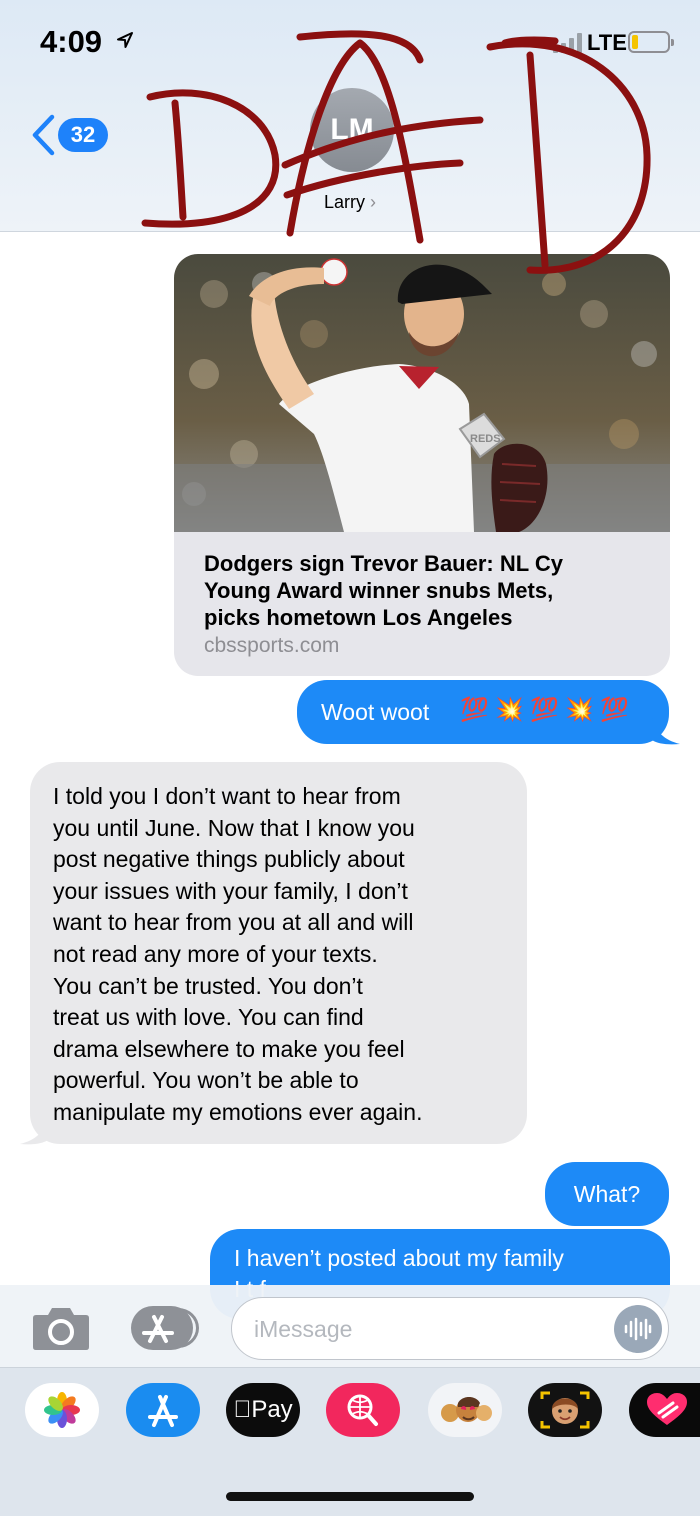 Image resolution: width=700 pixels, height=1516 pixels. Describe the element at coordinates (61, 1328) in the screenshot. I see `camera-icon` at that location.